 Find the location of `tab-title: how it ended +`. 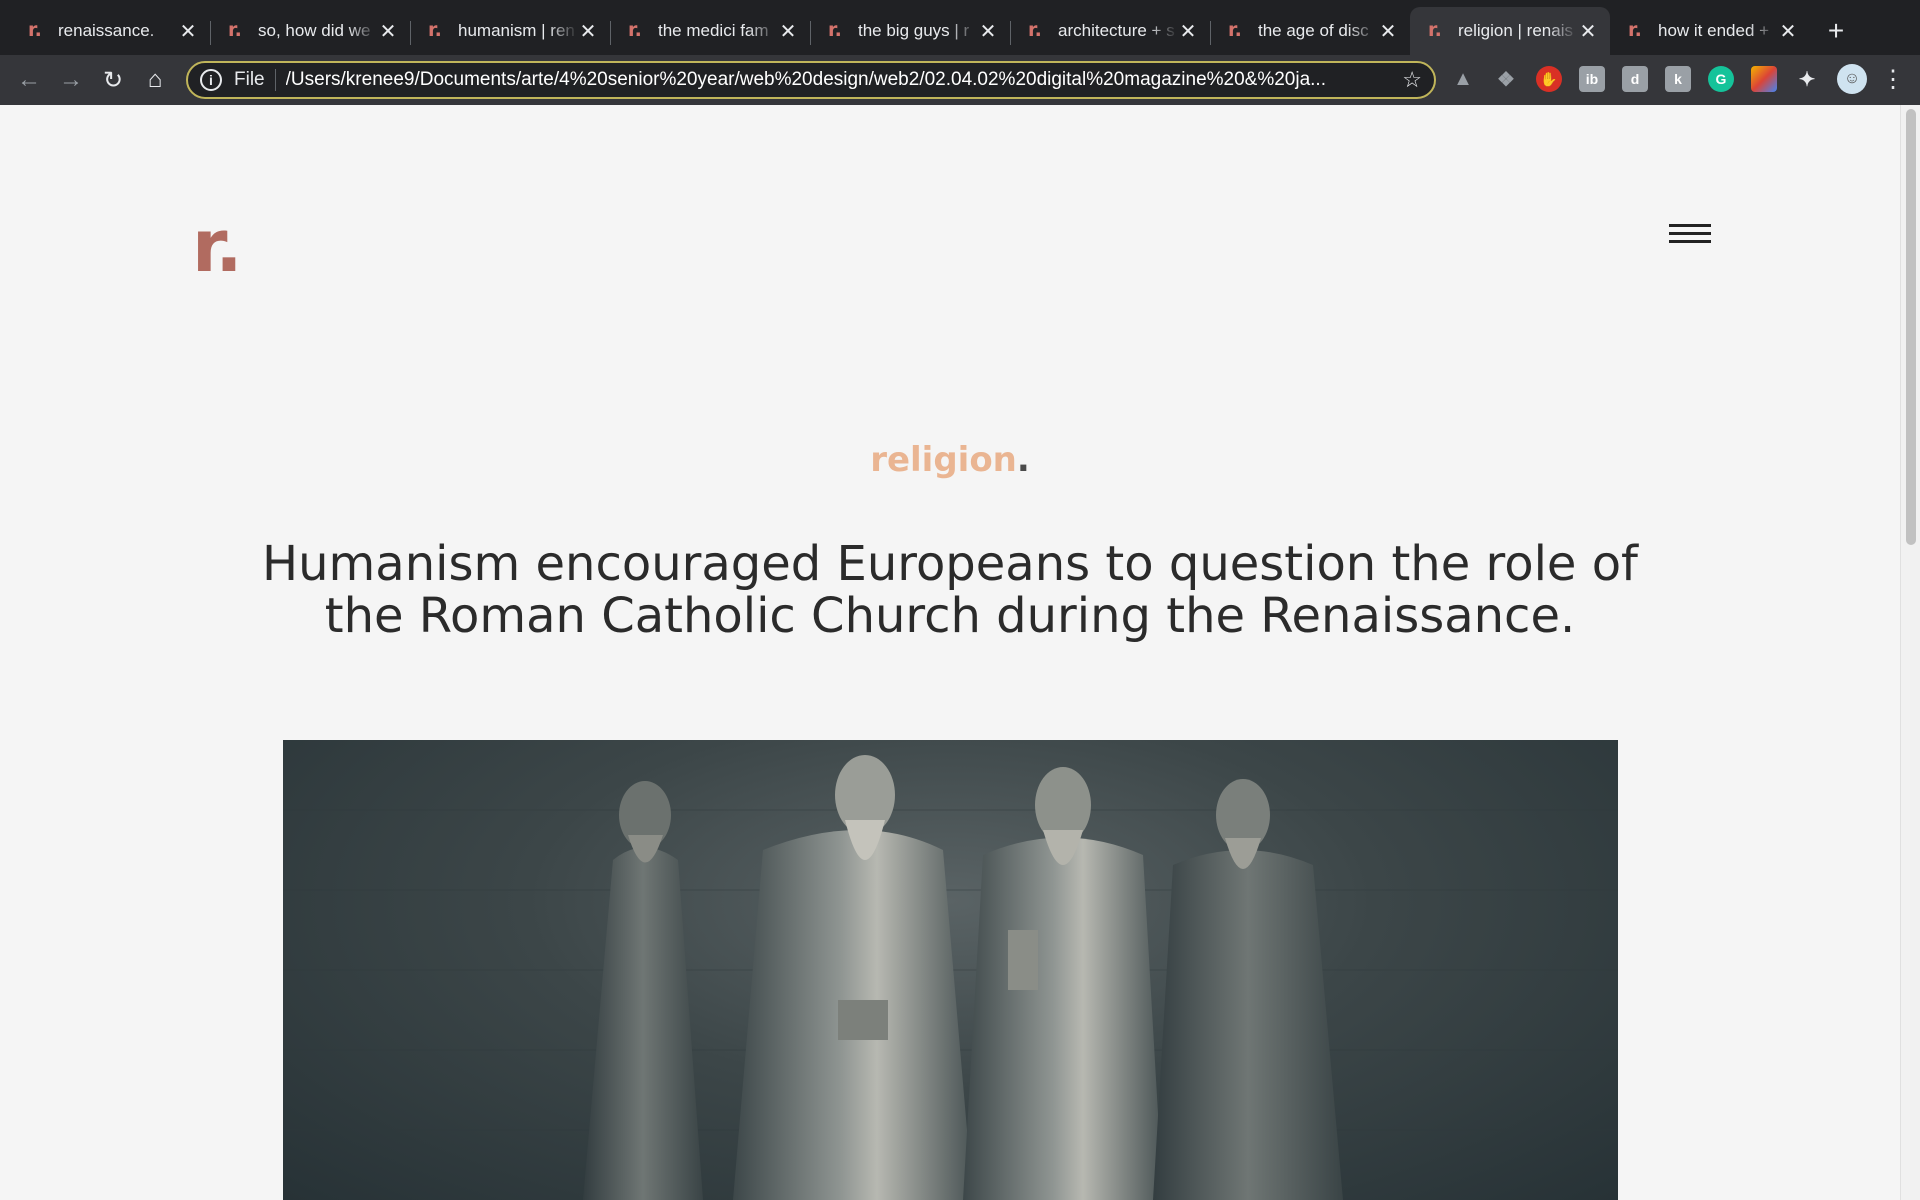

tab-title: how it ended + is located at coordinates (1714, 30).